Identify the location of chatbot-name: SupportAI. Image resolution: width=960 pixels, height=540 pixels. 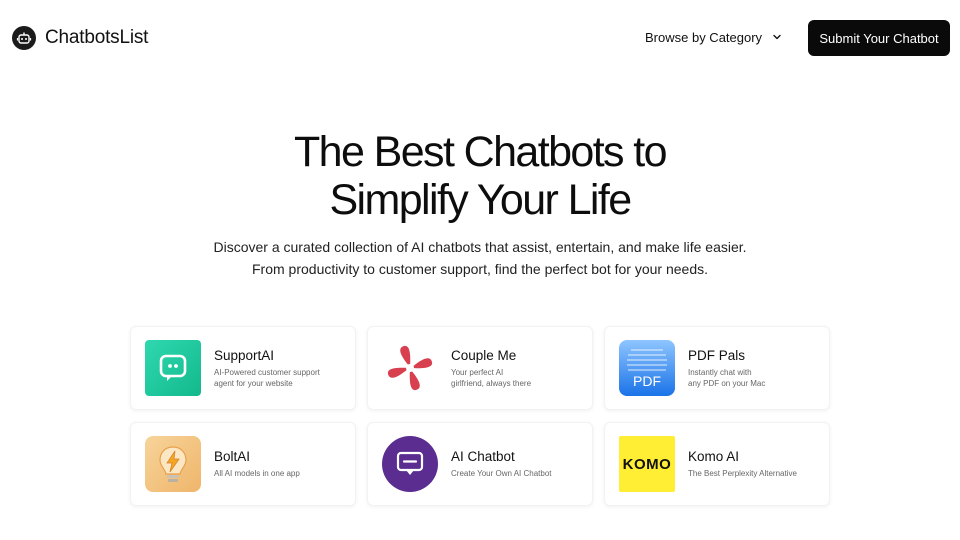
(244, 355).